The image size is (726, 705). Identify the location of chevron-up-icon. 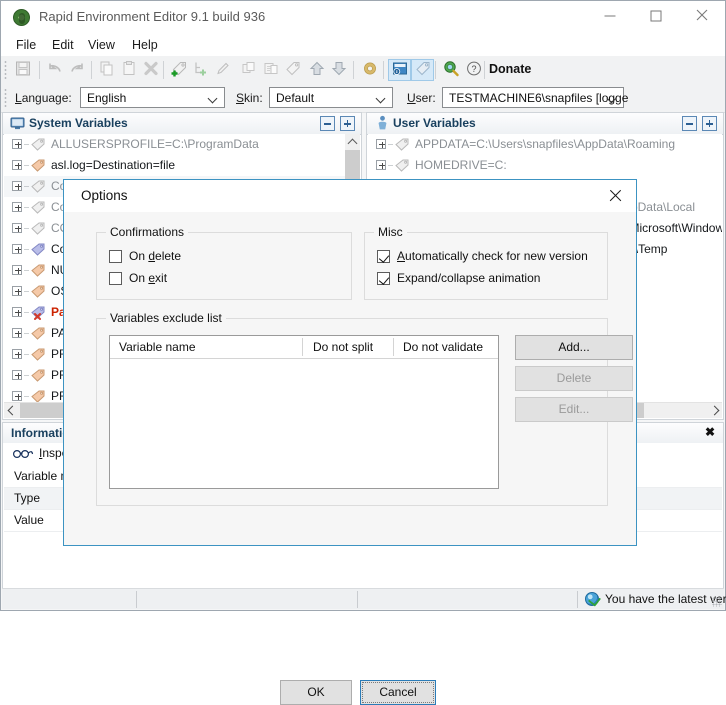
(352, 143).